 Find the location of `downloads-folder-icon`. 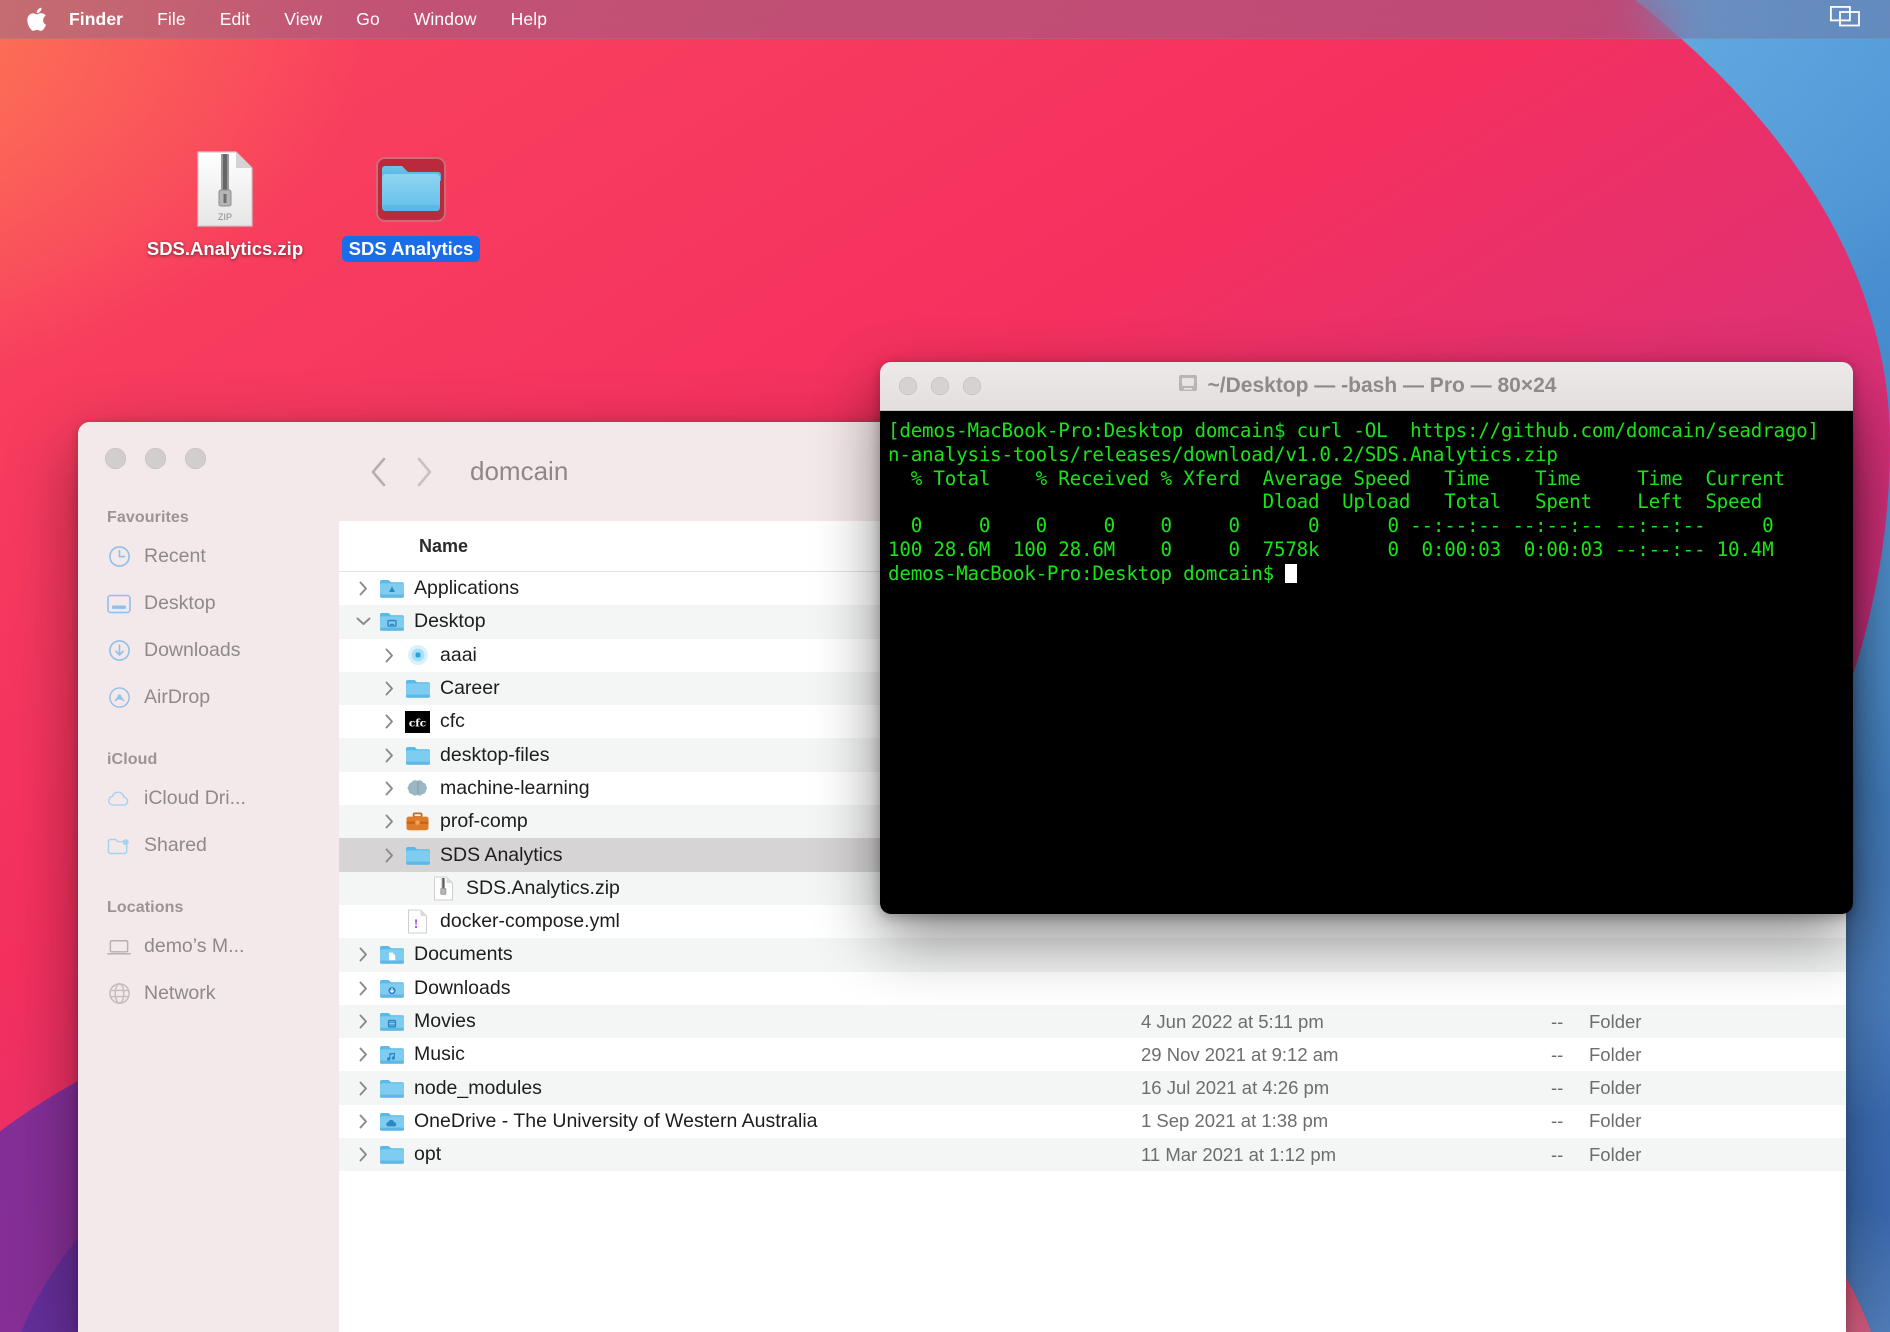

downloads-folder-icon is located at coordinates (391, 988).